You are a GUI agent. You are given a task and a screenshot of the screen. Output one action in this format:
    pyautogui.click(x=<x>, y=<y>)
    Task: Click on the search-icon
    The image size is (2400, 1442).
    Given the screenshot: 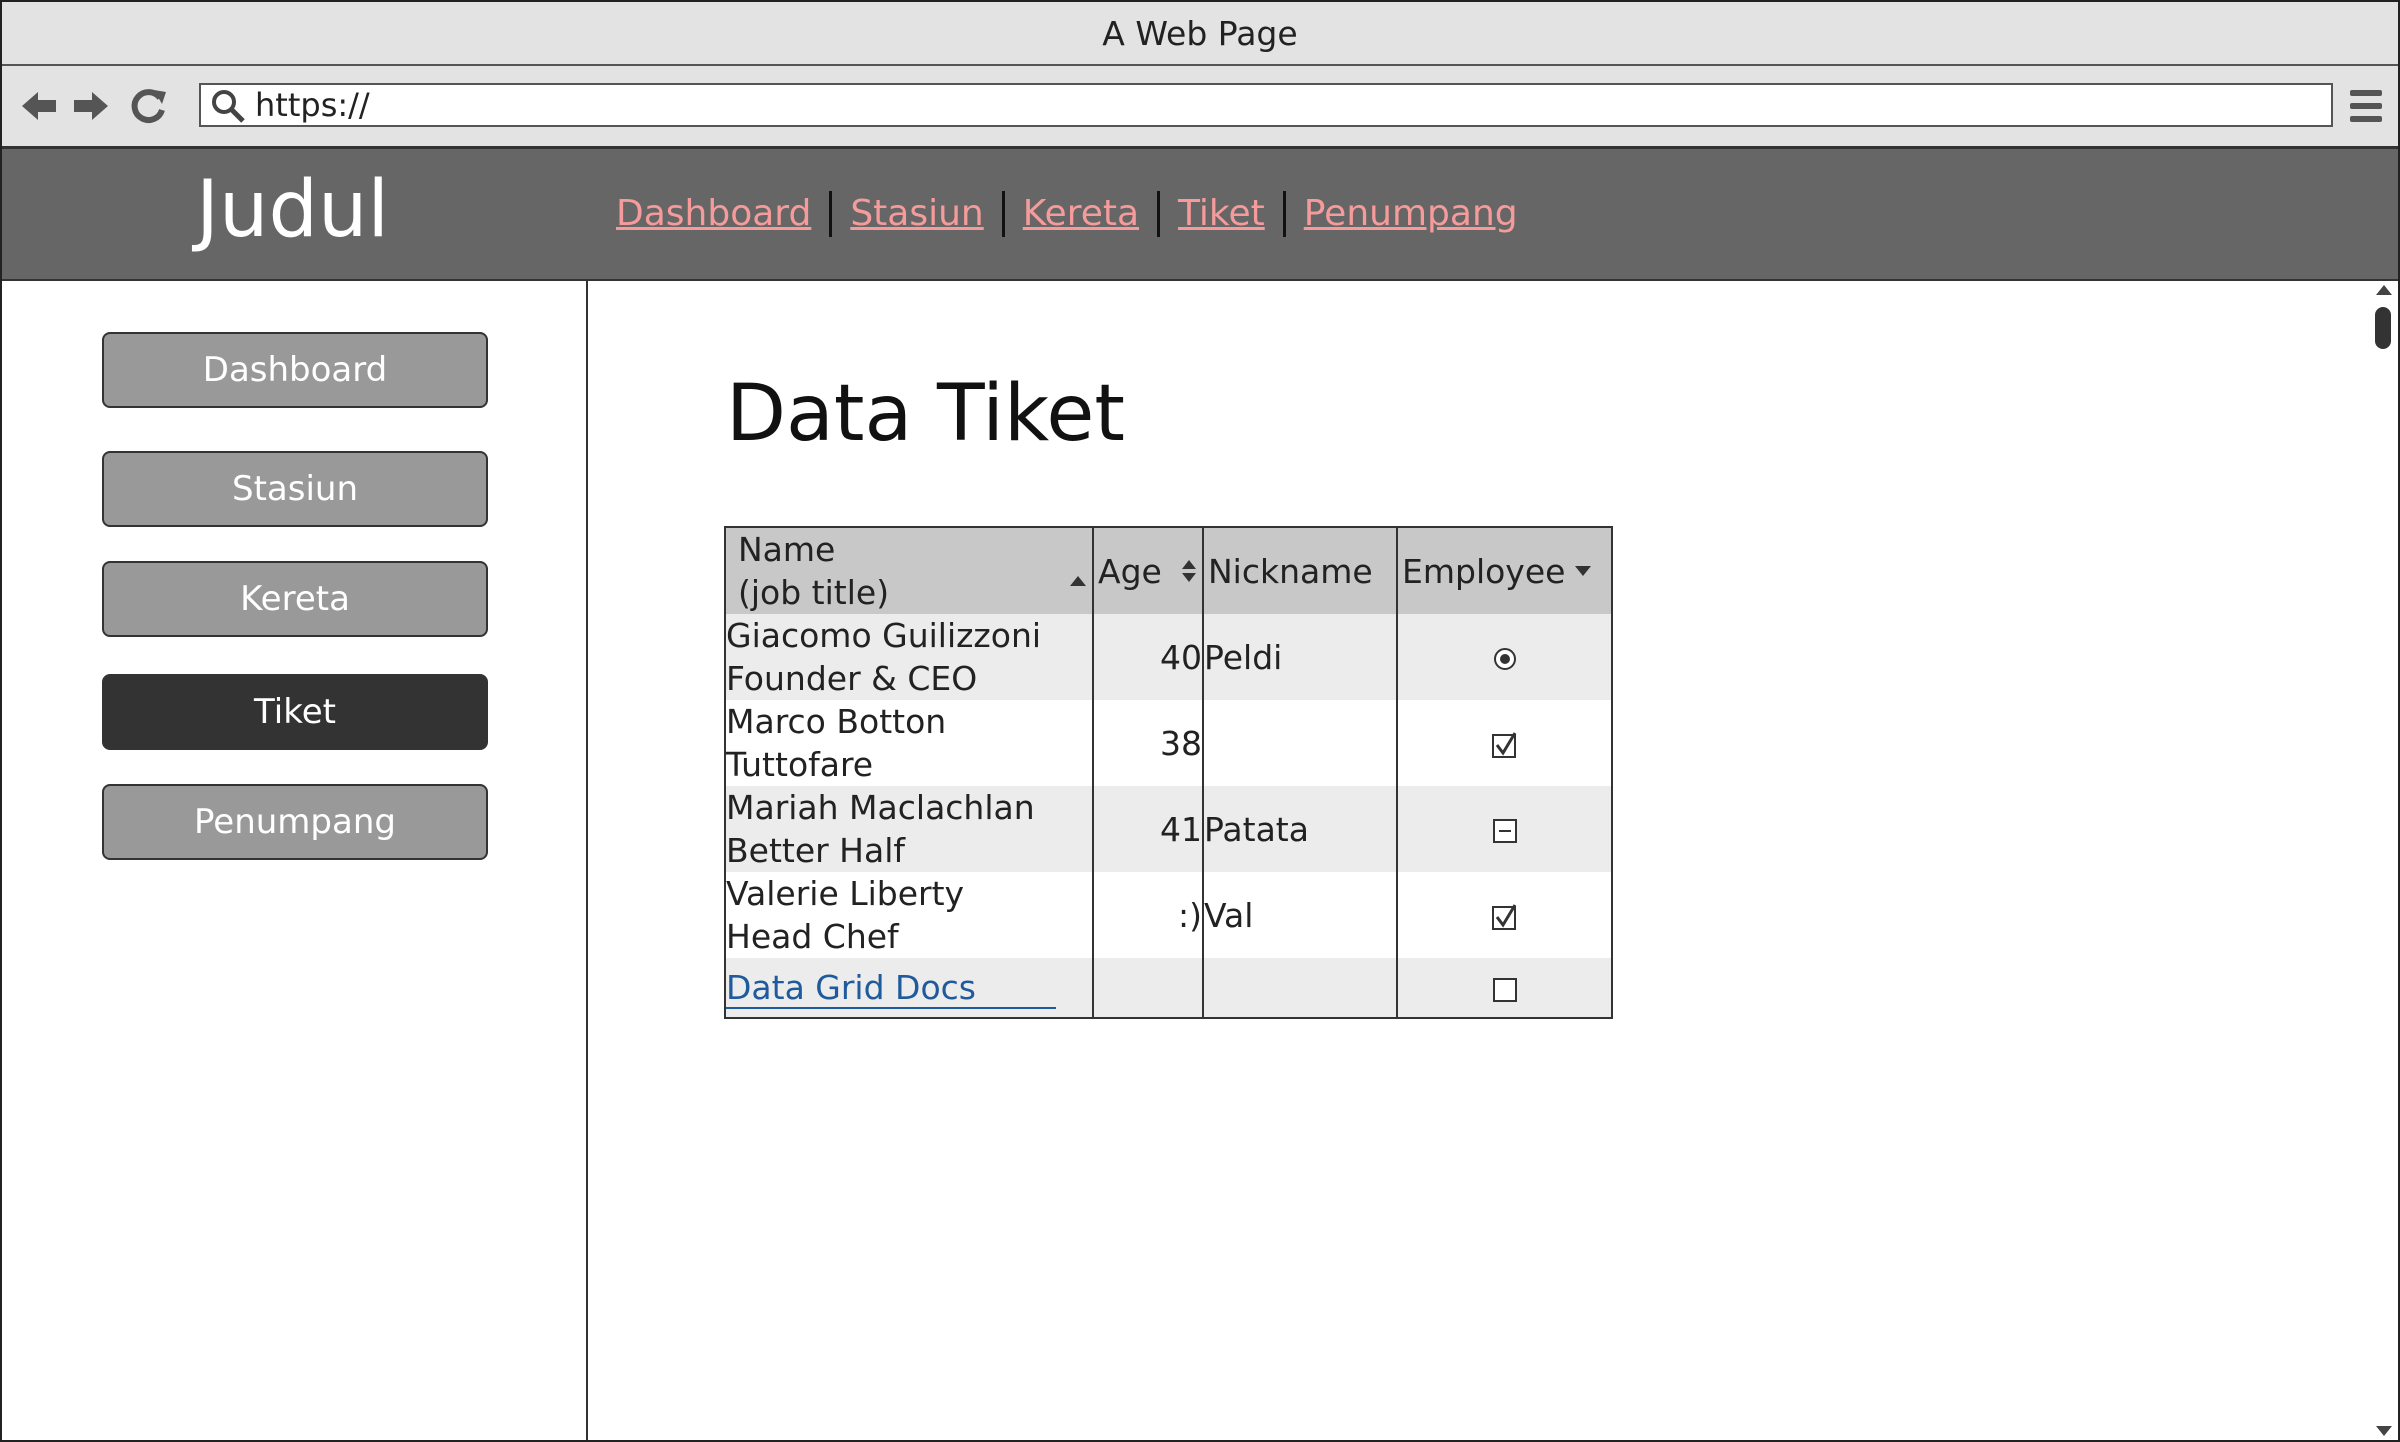 What is the action you would take?
    pyautogui.click(x=228, y=106)
    